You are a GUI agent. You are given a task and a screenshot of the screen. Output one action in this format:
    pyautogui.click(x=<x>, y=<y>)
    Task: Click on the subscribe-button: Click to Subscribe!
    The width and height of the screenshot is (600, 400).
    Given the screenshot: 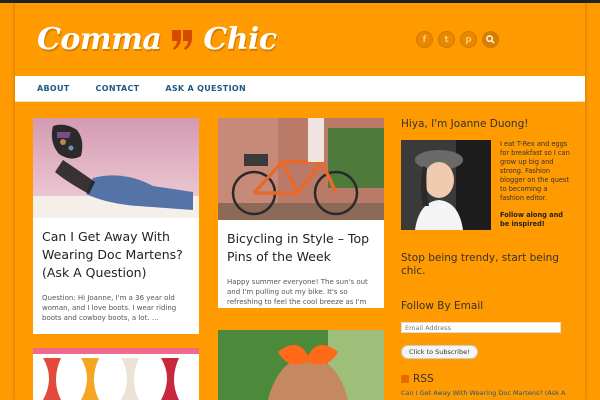 What is the action you would take?
    pyautogui.click(x=439, y=351)
    